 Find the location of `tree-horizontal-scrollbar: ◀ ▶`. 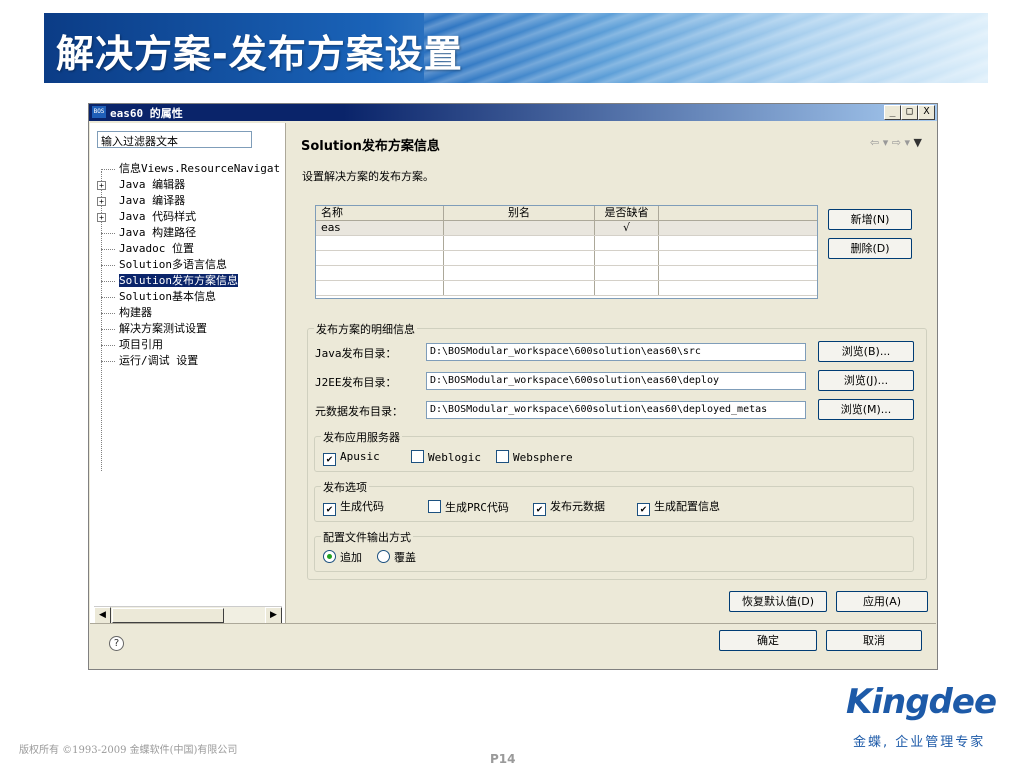

tree-horizontal-scrollbar: ◀ ▶ is located at coordinates (188, 615).